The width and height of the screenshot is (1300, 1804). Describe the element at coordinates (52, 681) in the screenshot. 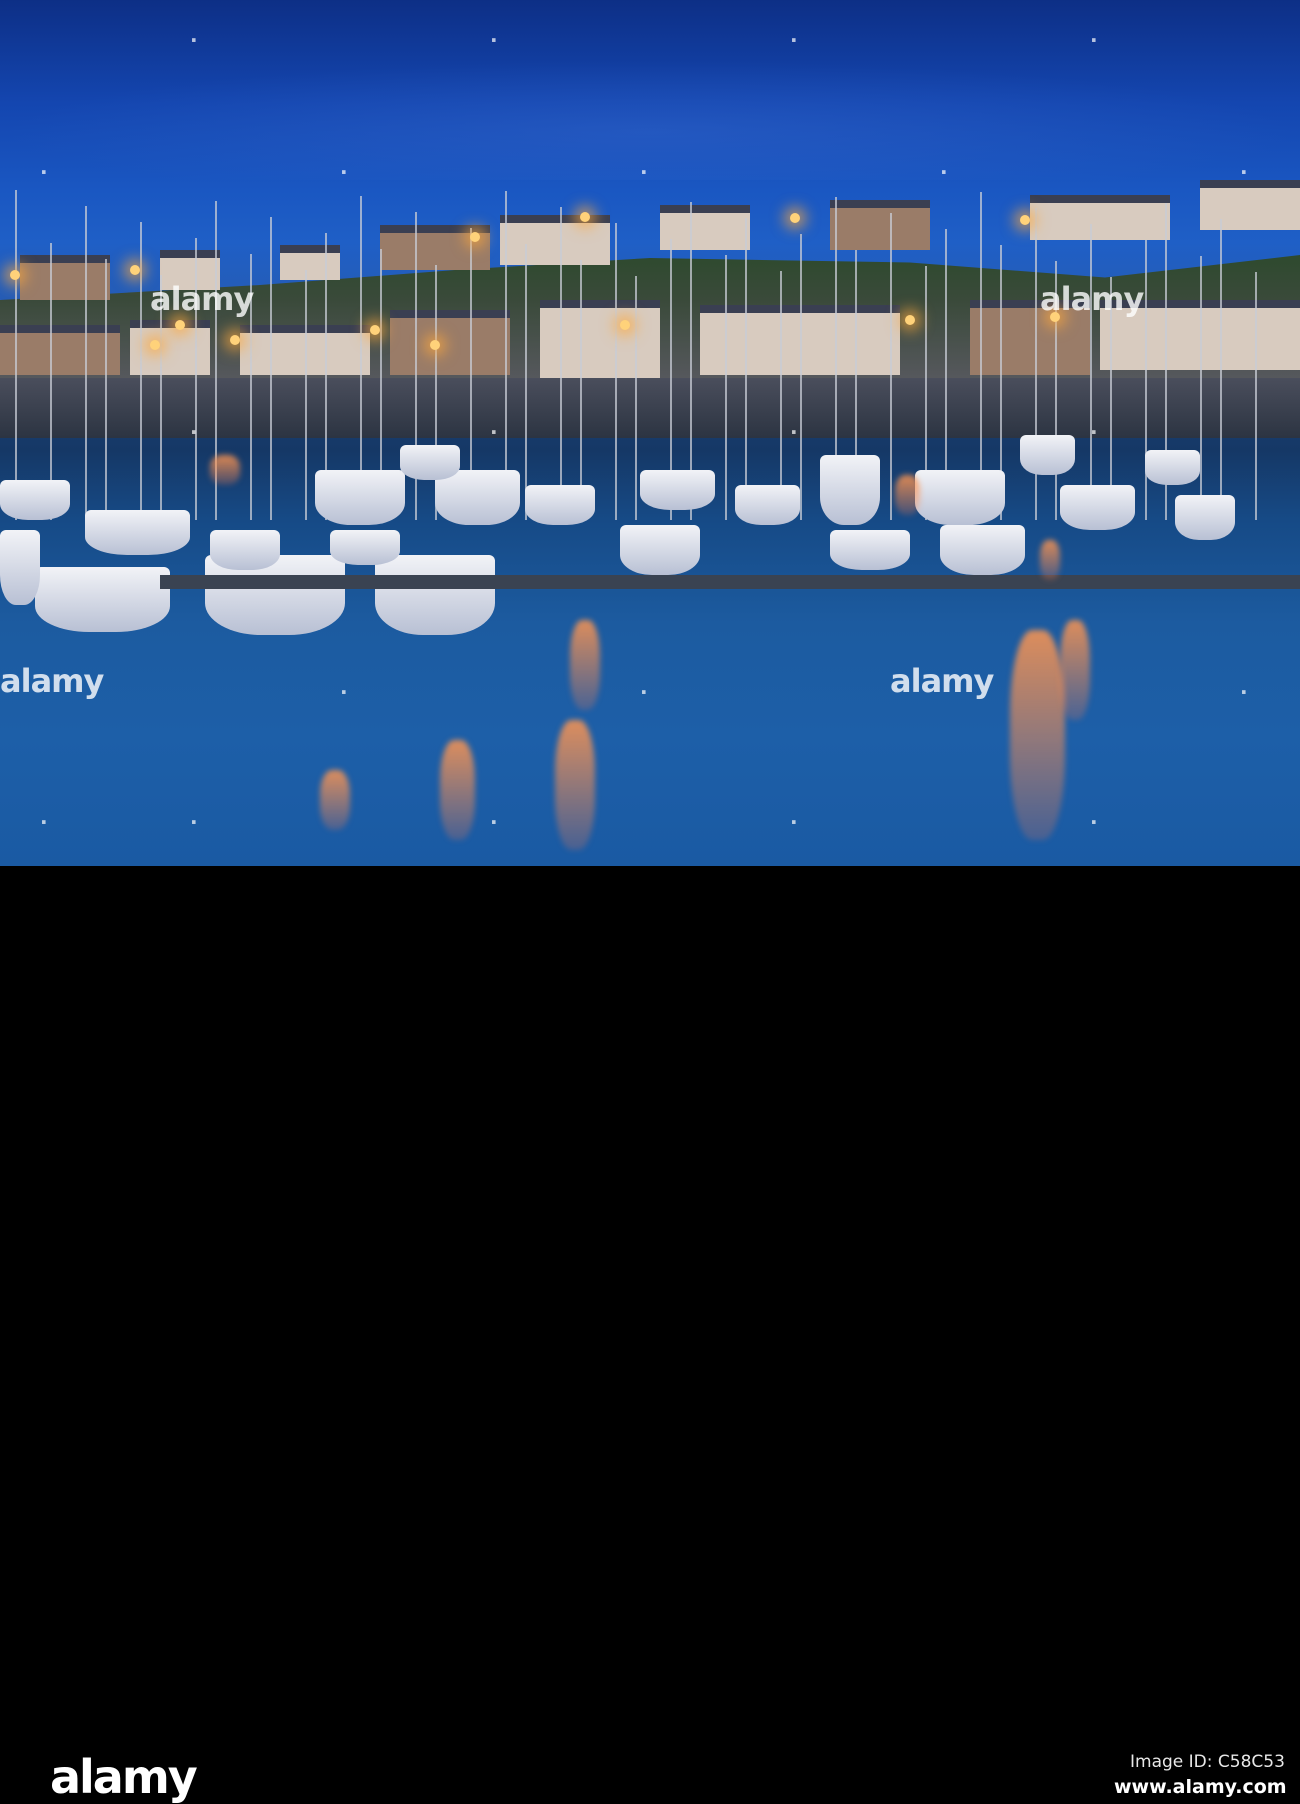

I see `watermark-left: alamy` at that location.